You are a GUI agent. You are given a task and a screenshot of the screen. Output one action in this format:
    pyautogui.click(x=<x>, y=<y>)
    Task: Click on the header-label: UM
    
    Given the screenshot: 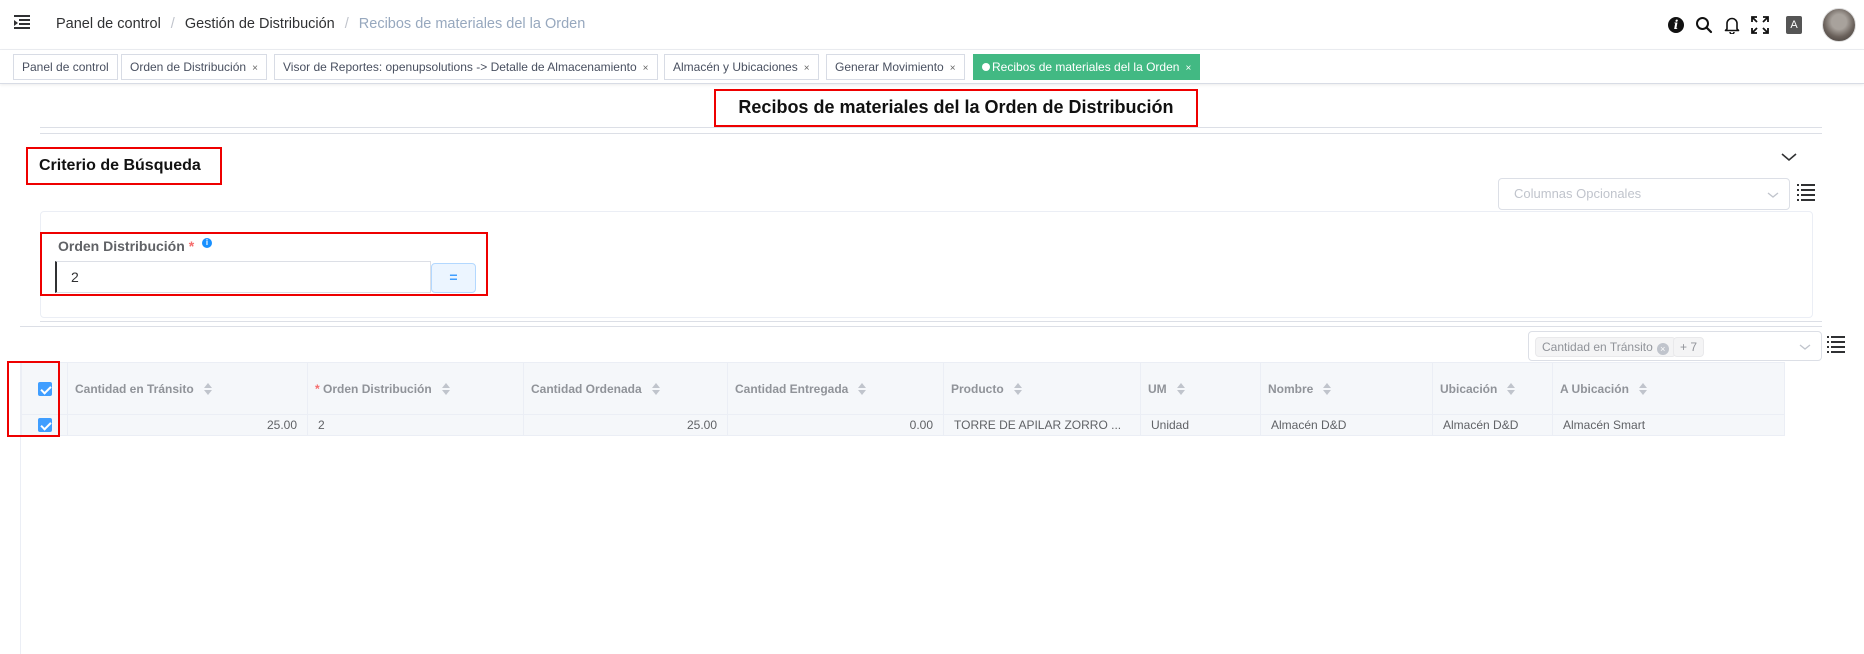 What is the action you would take?
    pyautogui.click(x=1157, y=388)
    